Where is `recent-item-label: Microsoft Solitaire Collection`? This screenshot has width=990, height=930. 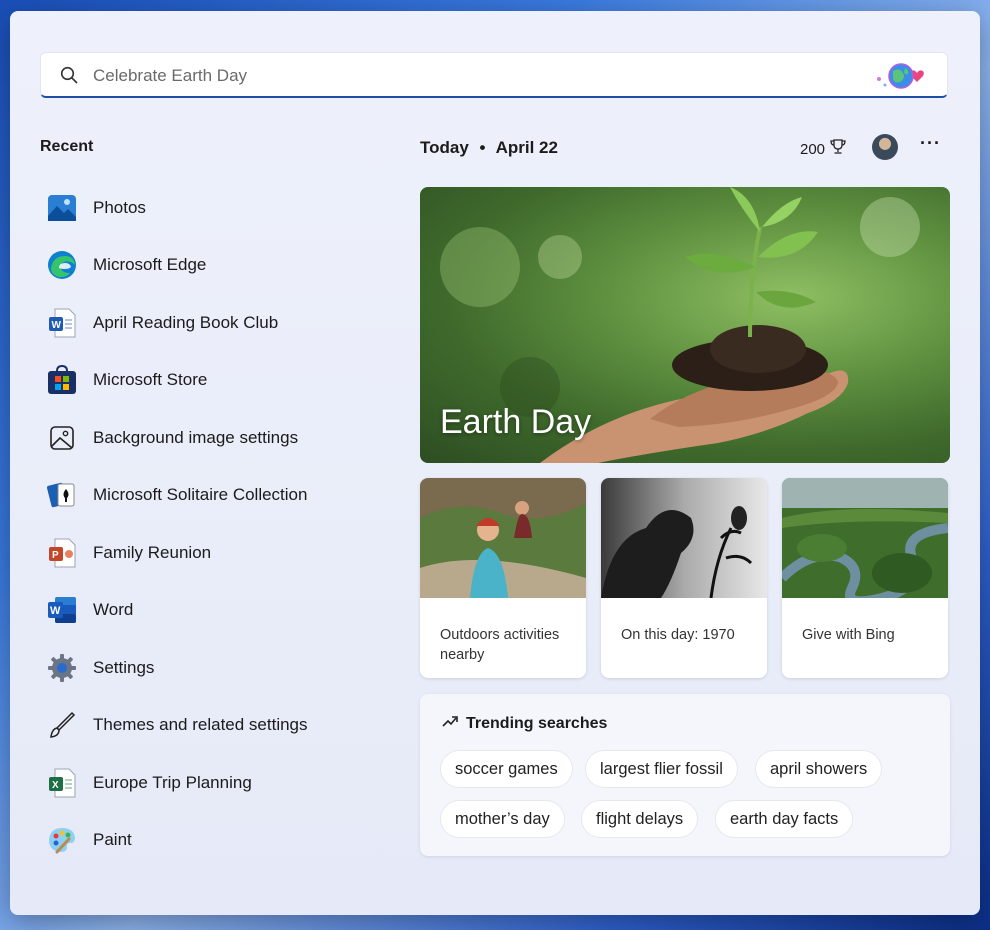 recent-item-label: Microsoft Solitaire Collection is located at coordinates (200, 495).